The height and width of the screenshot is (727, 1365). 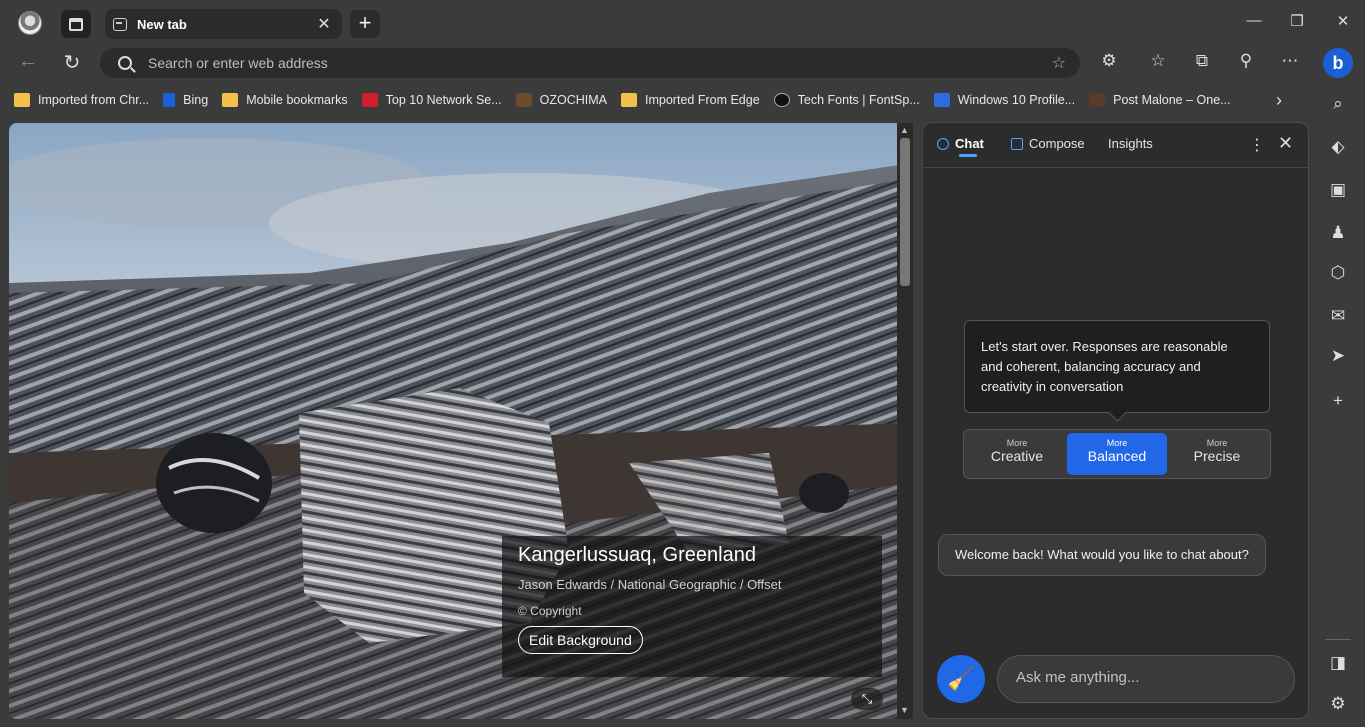 What do you see at coordinates (28, 61) in the screenshot?
I see `back-button: ←` at bounding box center [28, 61].